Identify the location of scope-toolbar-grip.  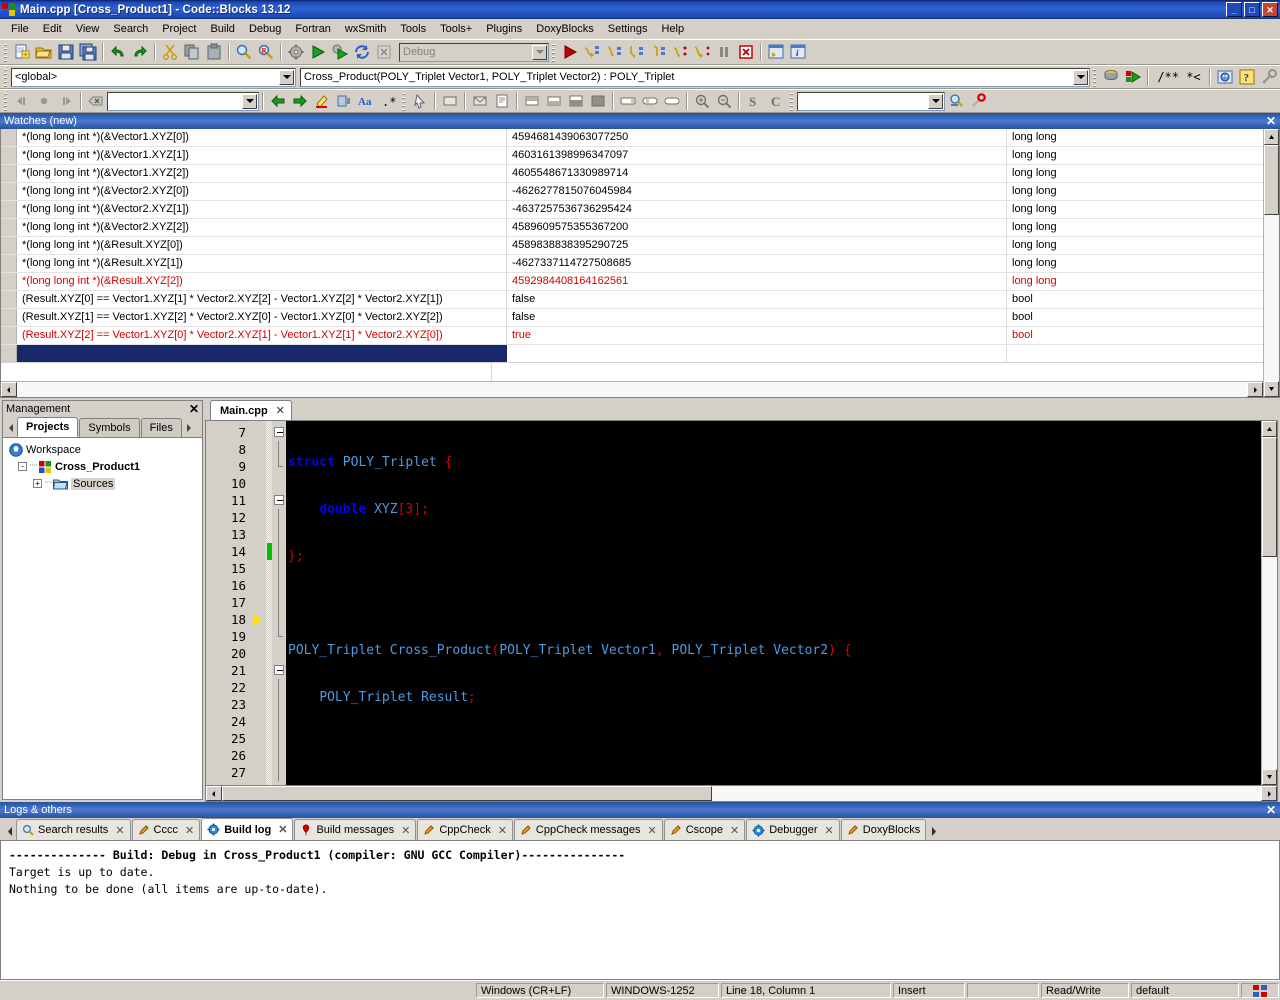
(5, 77).